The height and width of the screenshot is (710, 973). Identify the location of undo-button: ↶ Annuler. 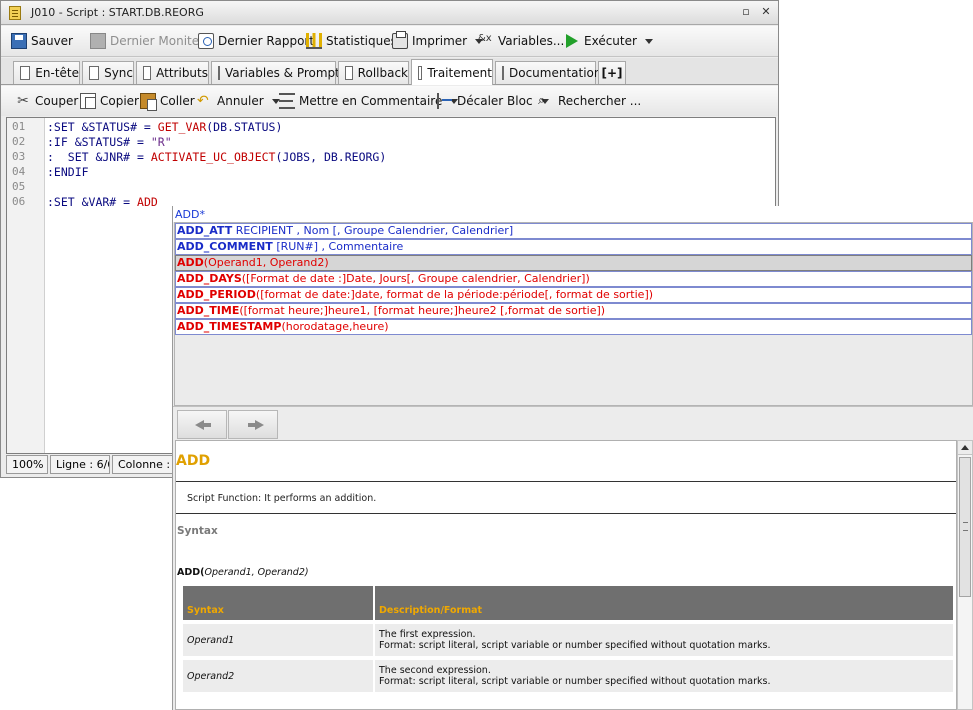
(238, 101).